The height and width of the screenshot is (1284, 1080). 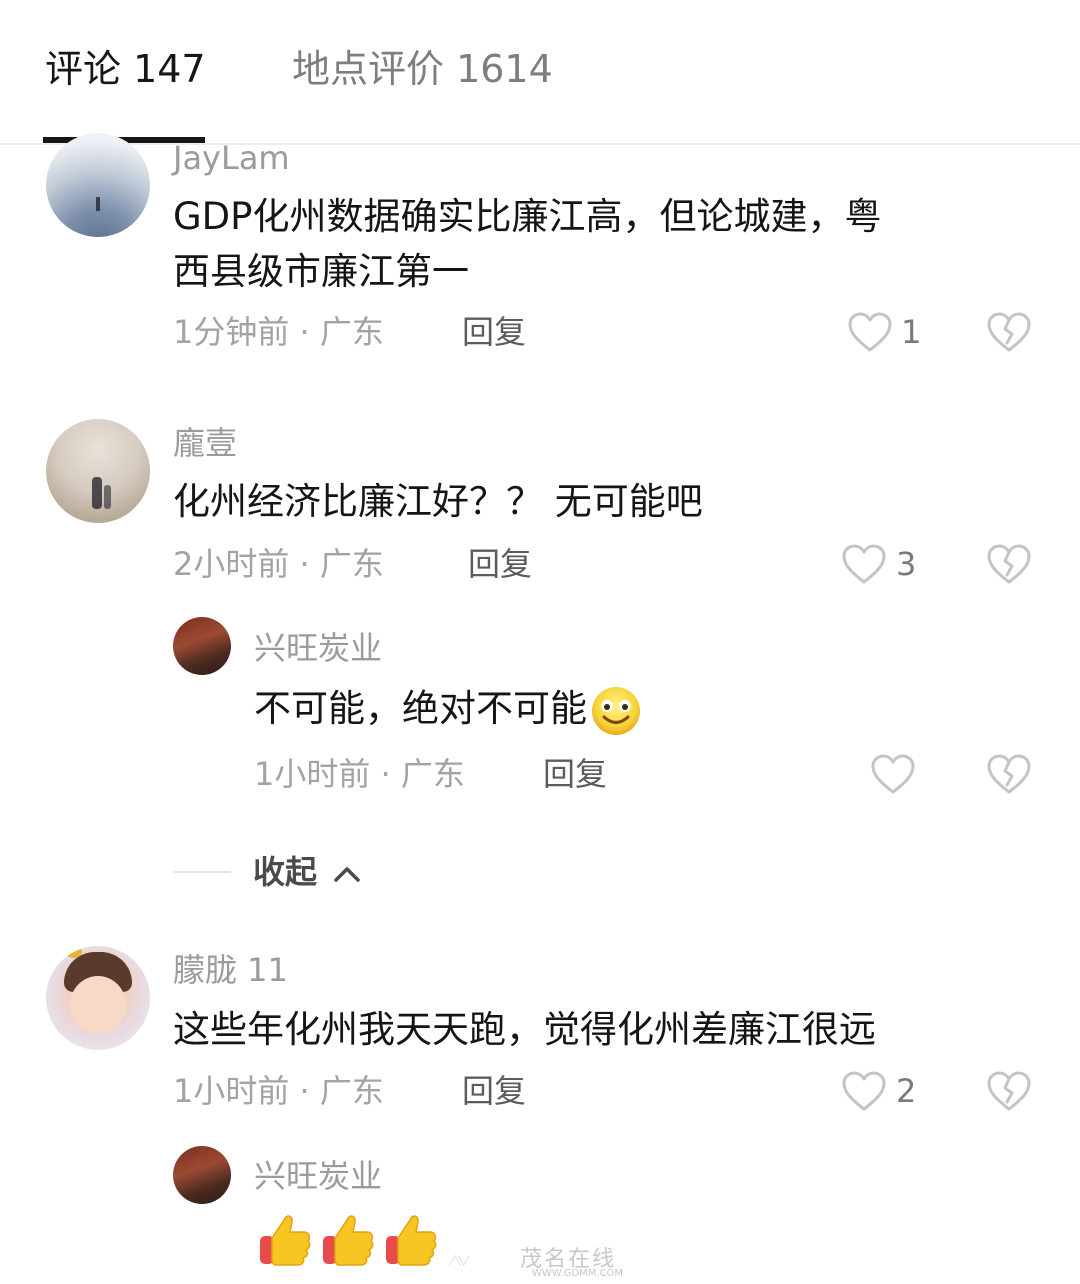 What do you see at coordinates (420, 708) in the screenshot?
I see `reply-text-content: 不可能，绝对不可能` at bounding box center [420, 708].